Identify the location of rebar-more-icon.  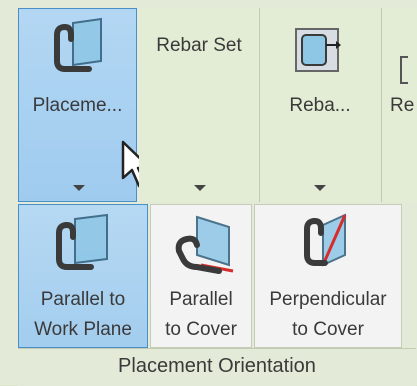
(404, 70).